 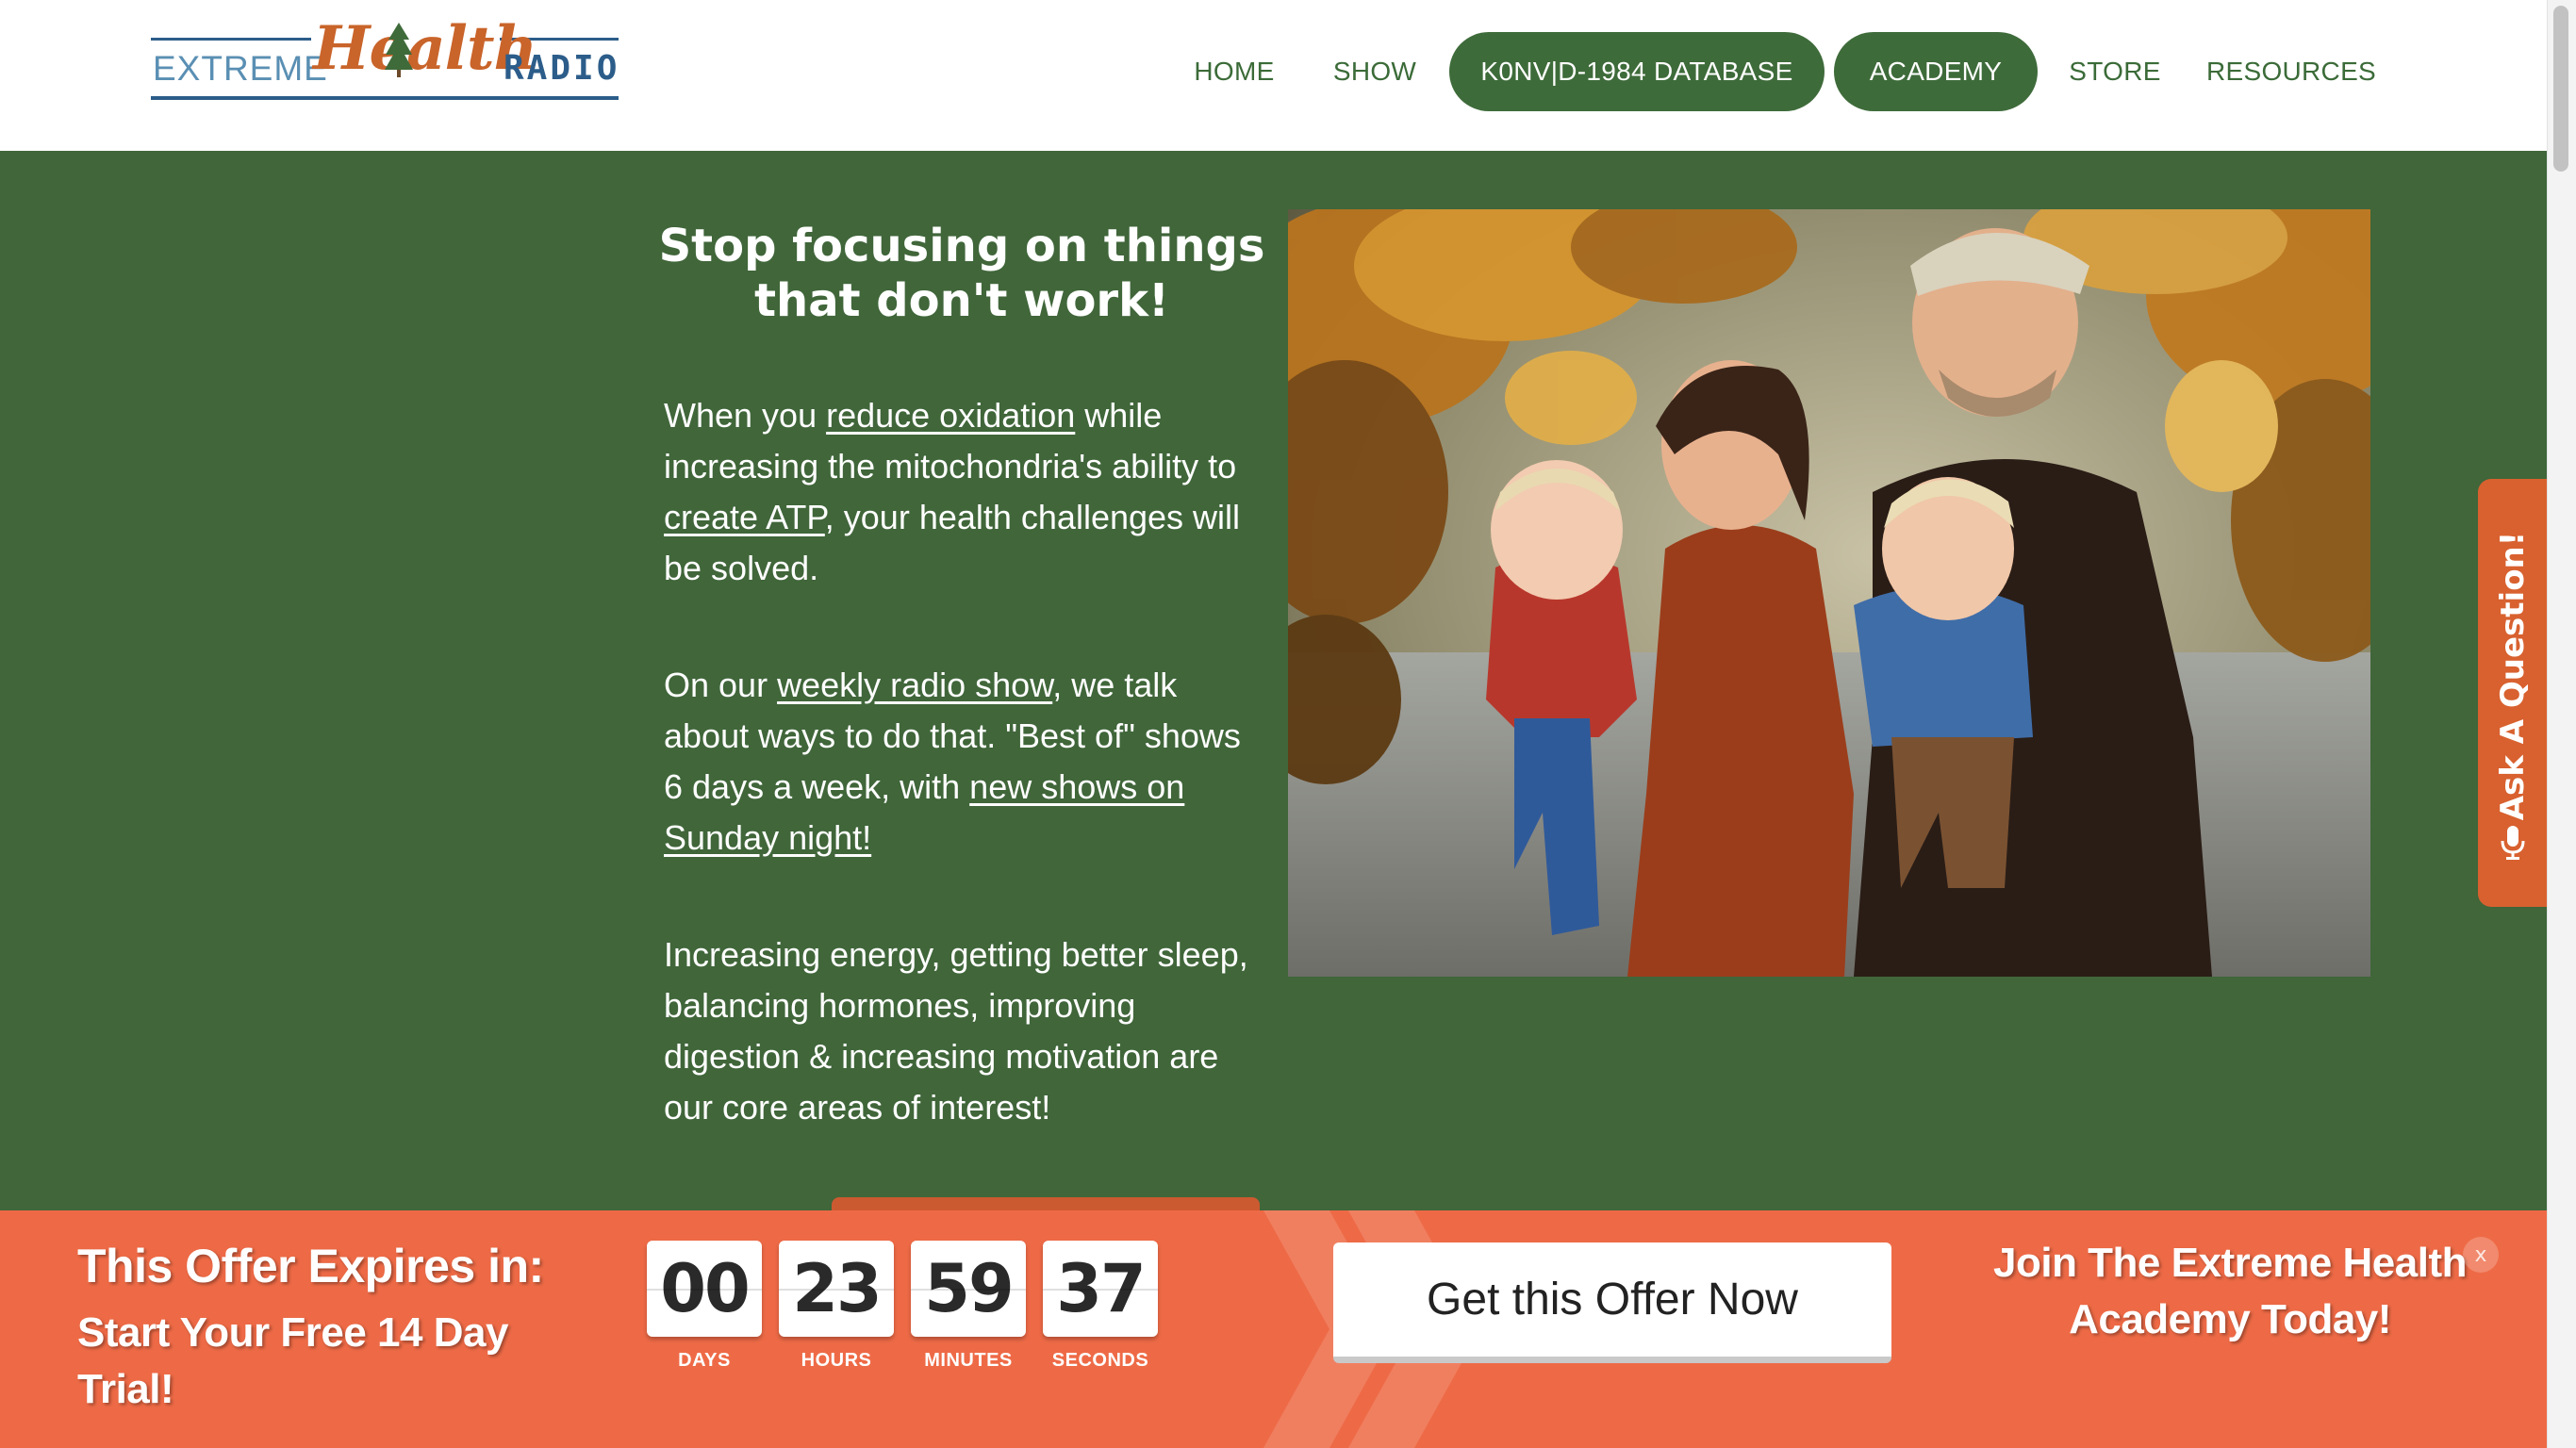 I want to click on offer-title: This Offer Expires in:, so click(x=310, y=1266).